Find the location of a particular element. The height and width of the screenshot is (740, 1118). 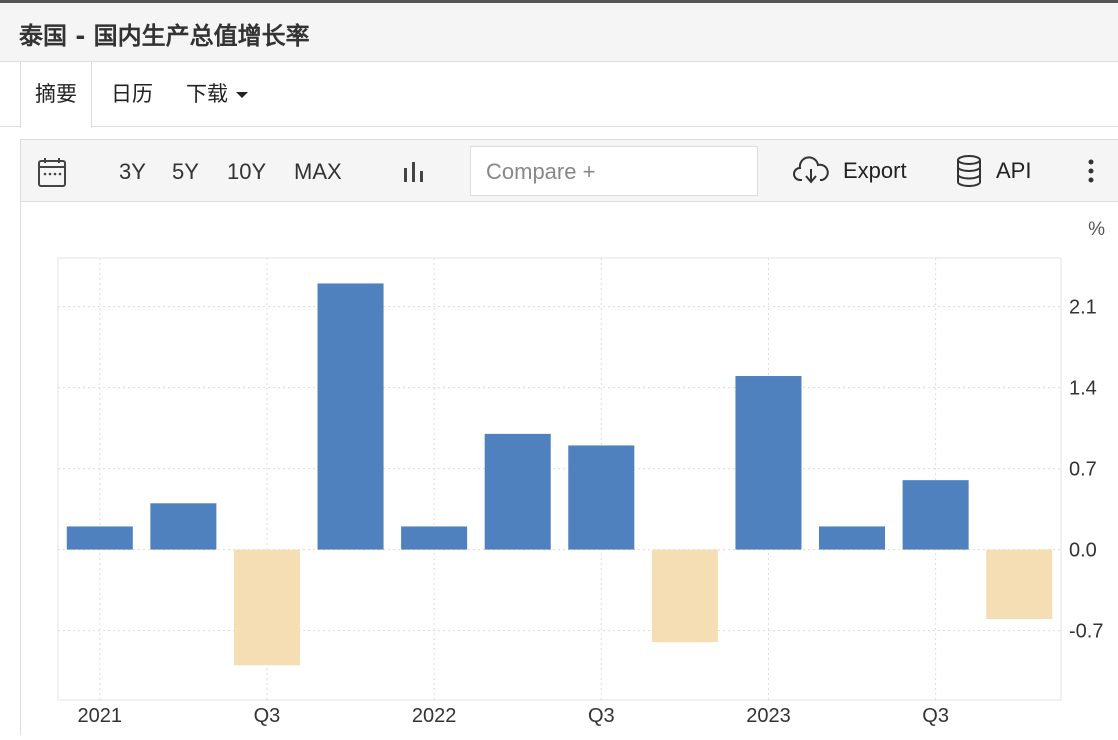

tab-calendar-label: 日历 is located at coordinates (132, 94).